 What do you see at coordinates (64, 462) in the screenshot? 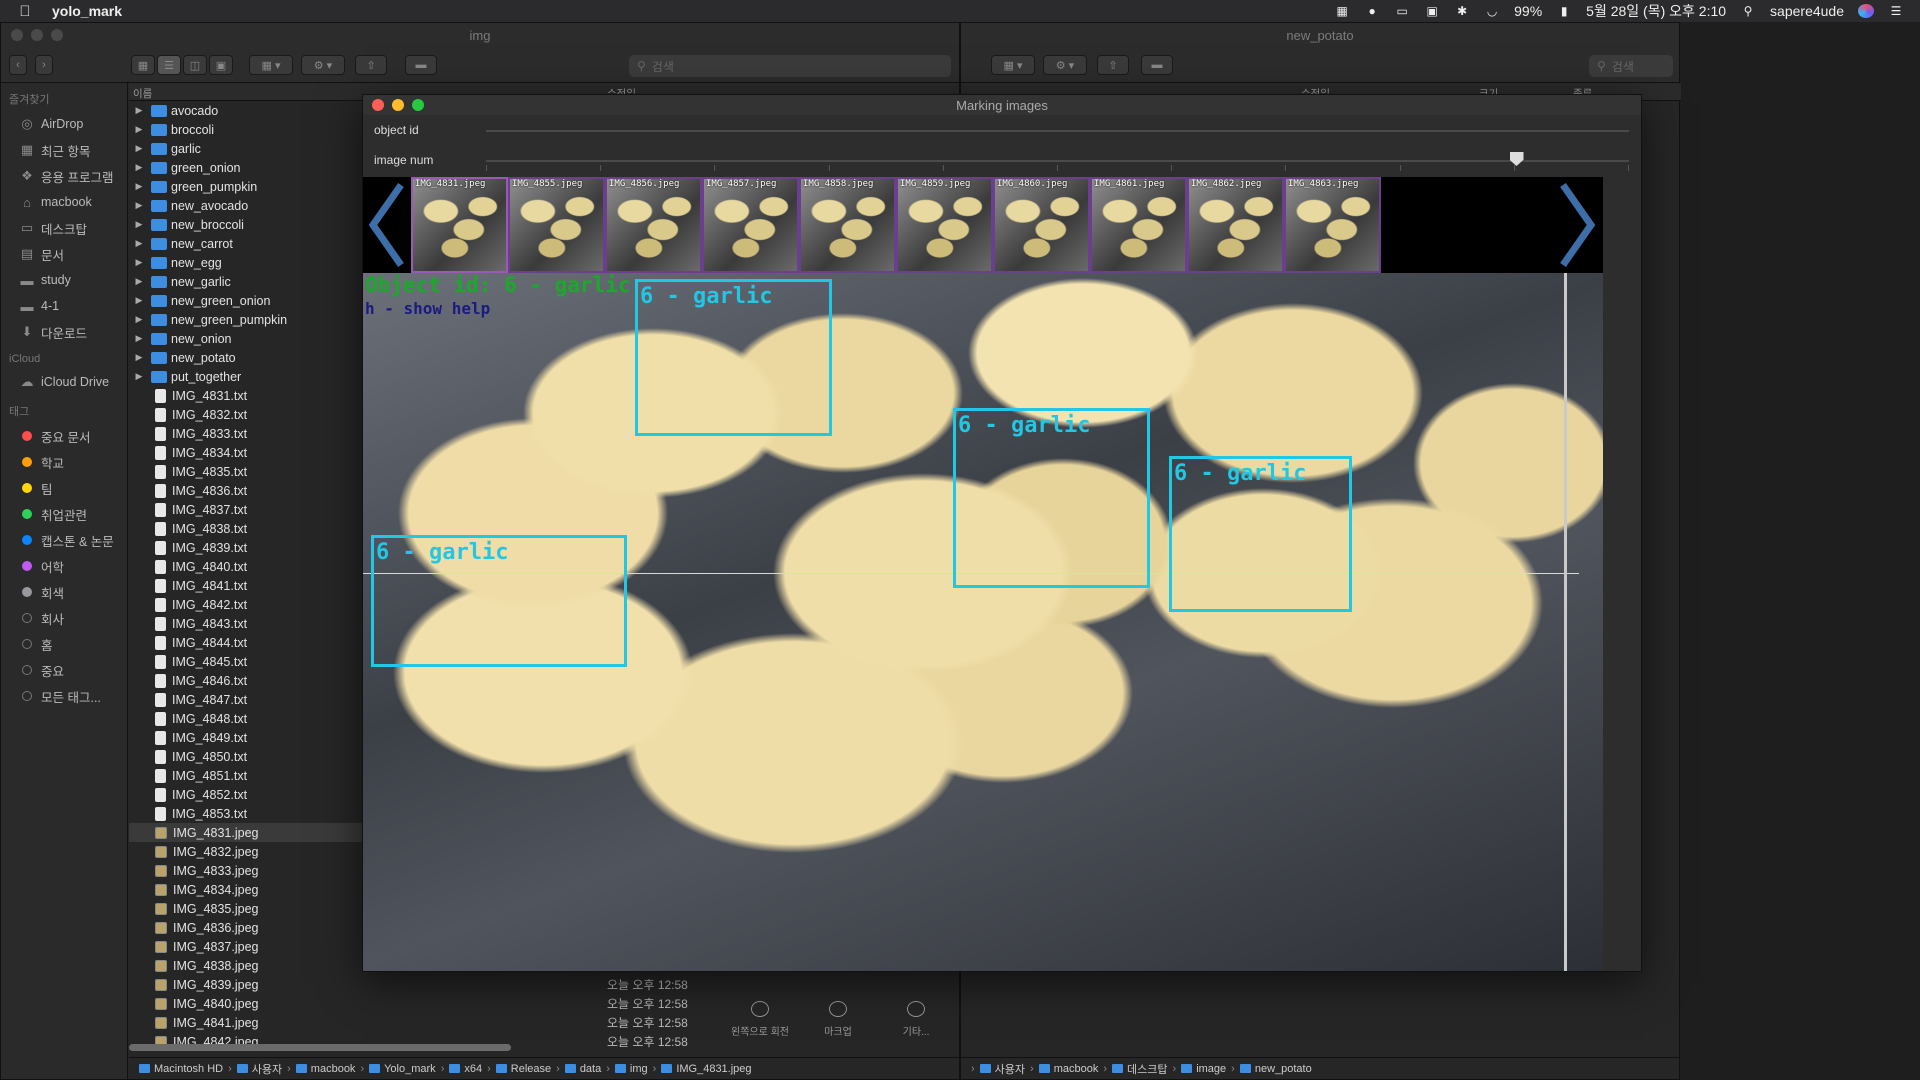
I see `sidebar-tag-item: 학교` at bounding box center [64, 462].